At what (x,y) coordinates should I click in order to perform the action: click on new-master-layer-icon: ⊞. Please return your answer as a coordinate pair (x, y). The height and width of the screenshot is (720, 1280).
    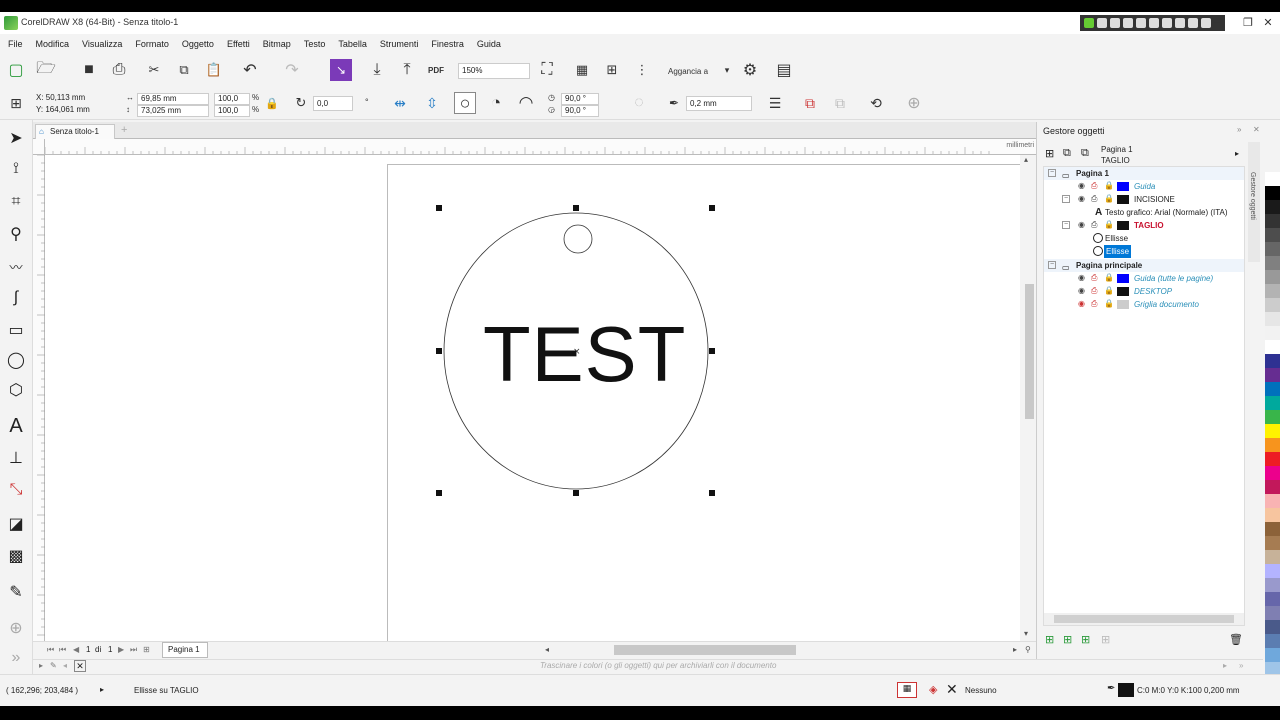
    Looking at the image, I should click on (1085, 639).